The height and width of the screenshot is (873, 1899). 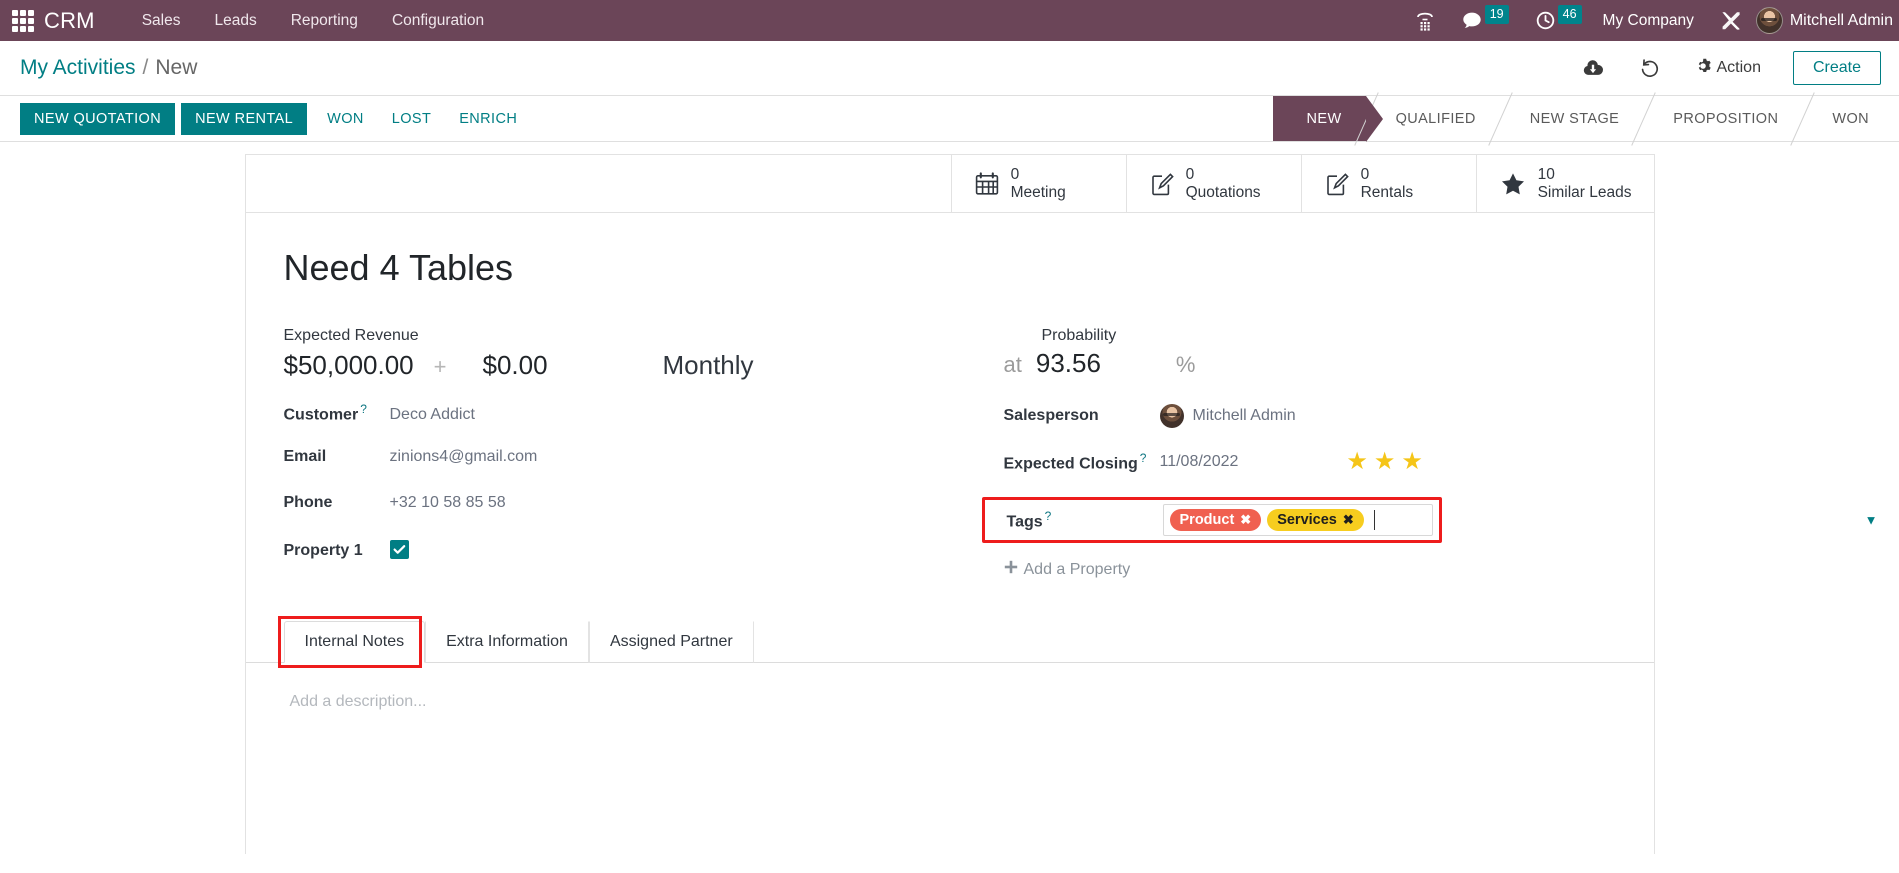 What do you see at coordinates (949, 68) in the screenshot?
I see `control-panel: My Activities / New Action Create` at bounding box center [949, 68].